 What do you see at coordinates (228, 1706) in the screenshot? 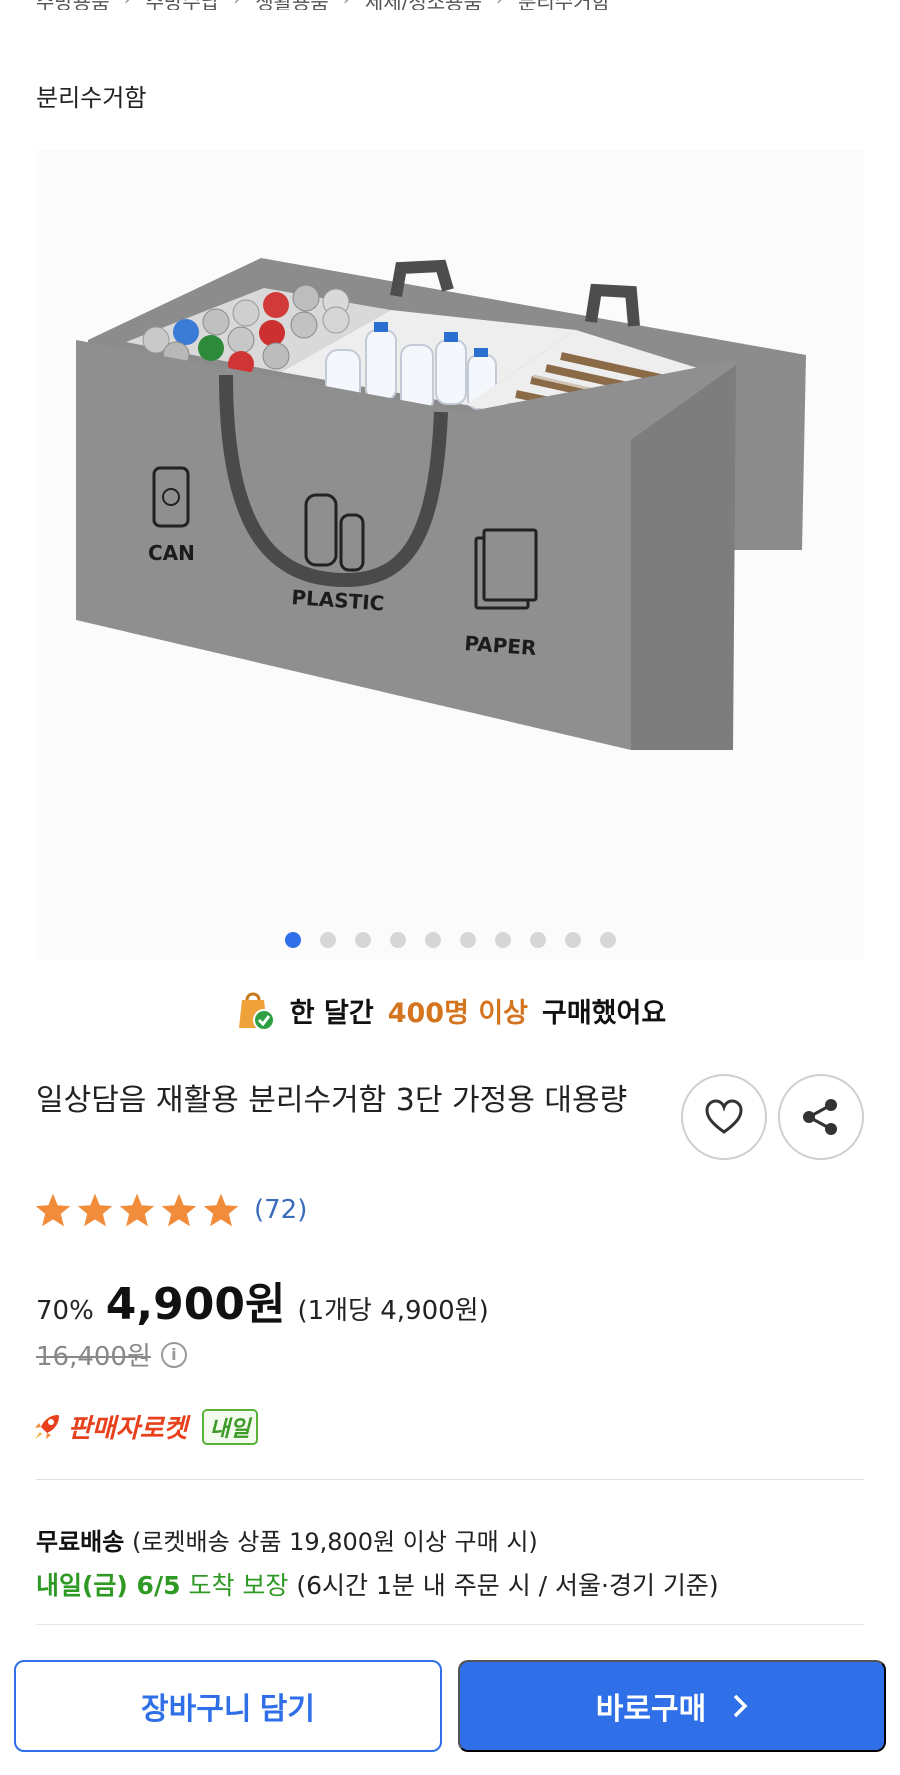
I see `add-to-cart-button: 장바구니 담기` at bounding box center [228, 1706].